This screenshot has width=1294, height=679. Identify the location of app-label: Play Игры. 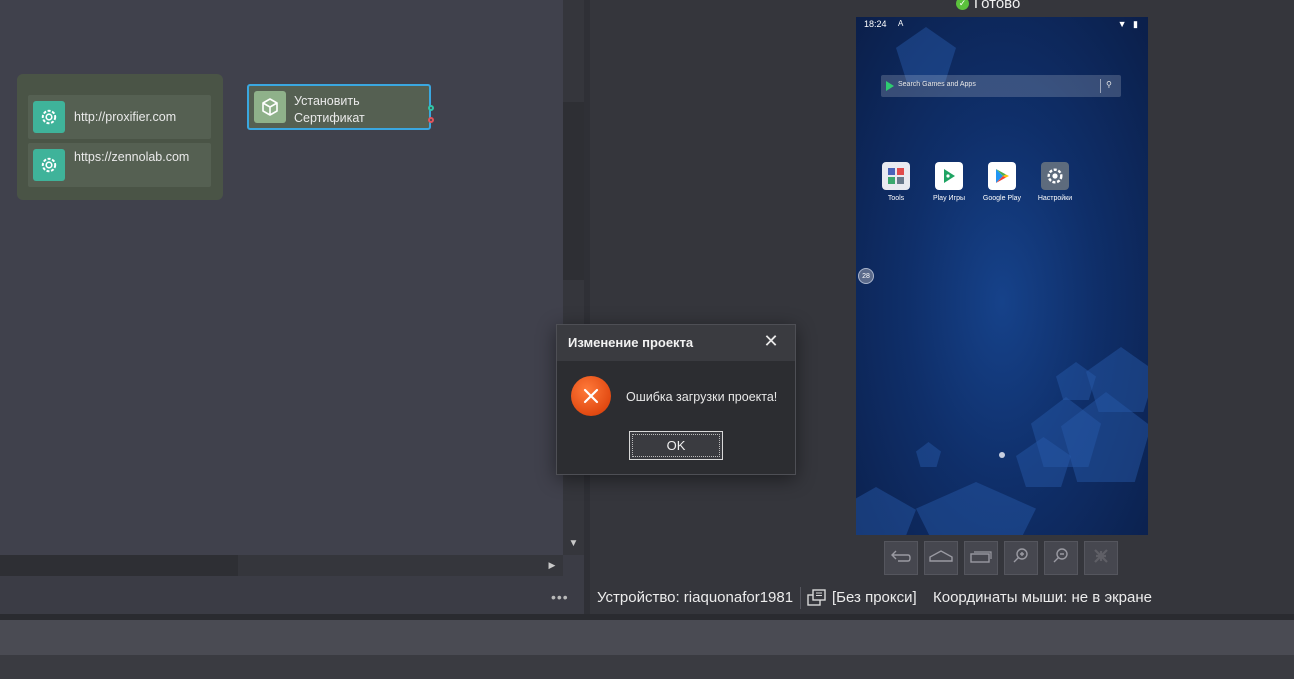
(949, 198).